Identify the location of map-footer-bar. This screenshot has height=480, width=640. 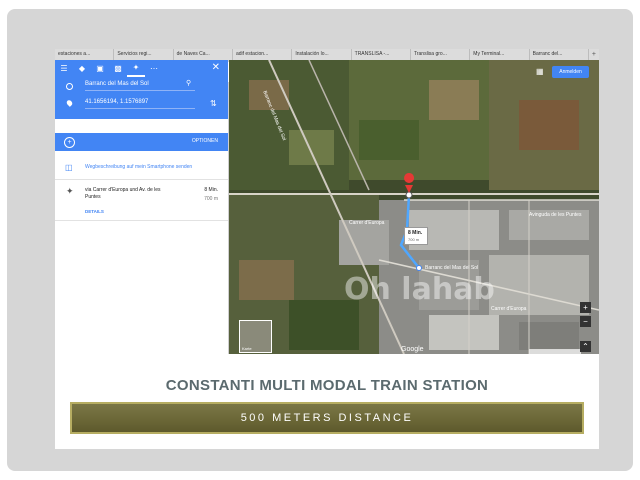
(555, 351).